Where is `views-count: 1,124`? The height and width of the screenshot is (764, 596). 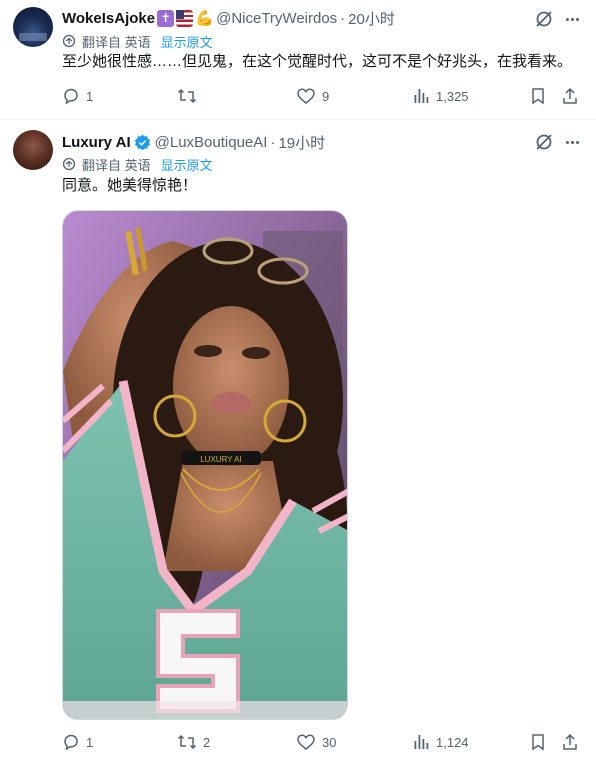 views-count: 1,124 is located at coordinates (452, 742).